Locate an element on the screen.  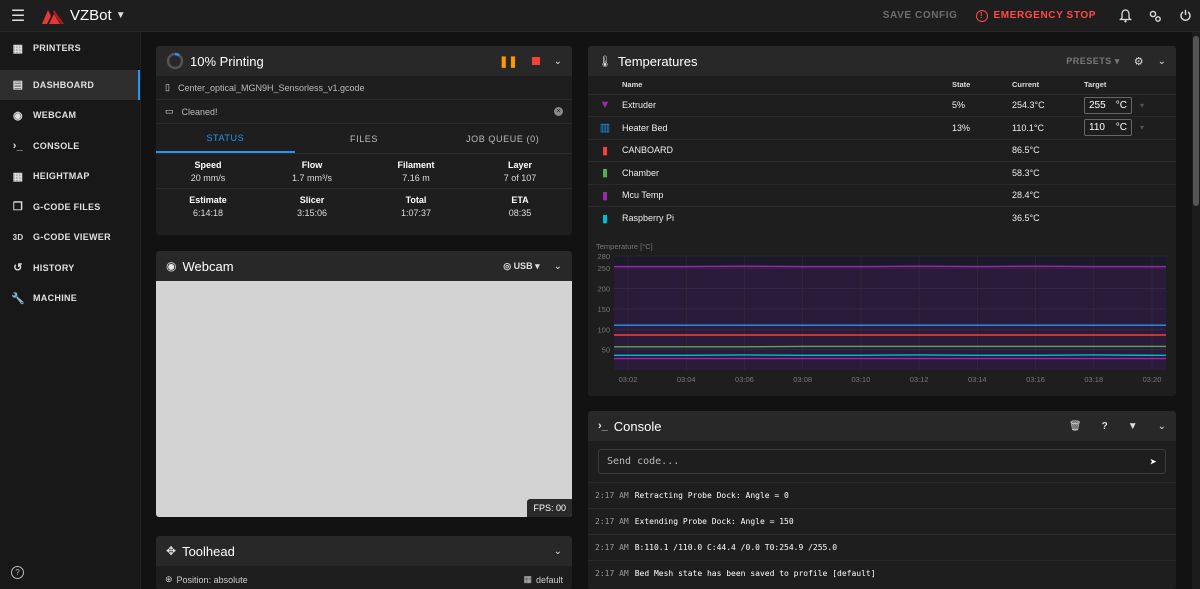
sidebar-item-webcam: ◉ WEBCAM is located at coordinates (70, 115).